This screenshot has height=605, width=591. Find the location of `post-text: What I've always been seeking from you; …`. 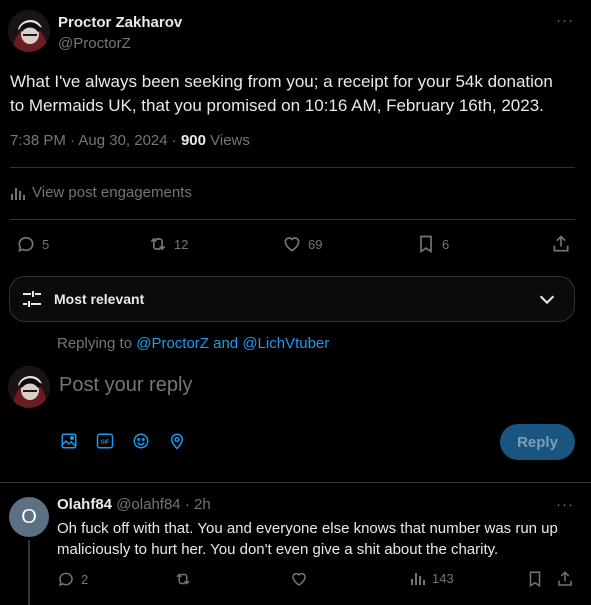

post-text: What I've always been seeking from you; … is located at coordinates (281, 94).